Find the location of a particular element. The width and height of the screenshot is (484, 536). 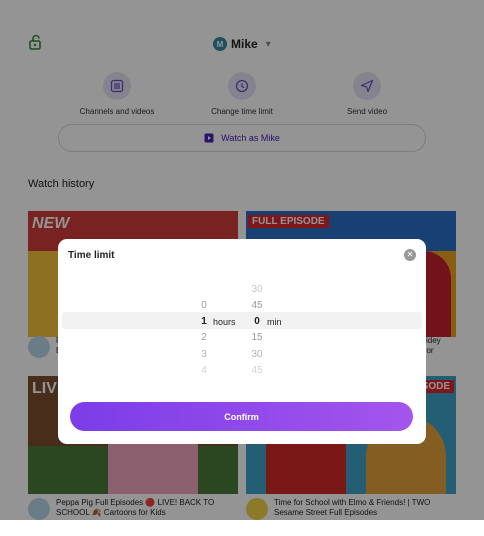

close-icon: ✕ is located at coordinates (410, 255).